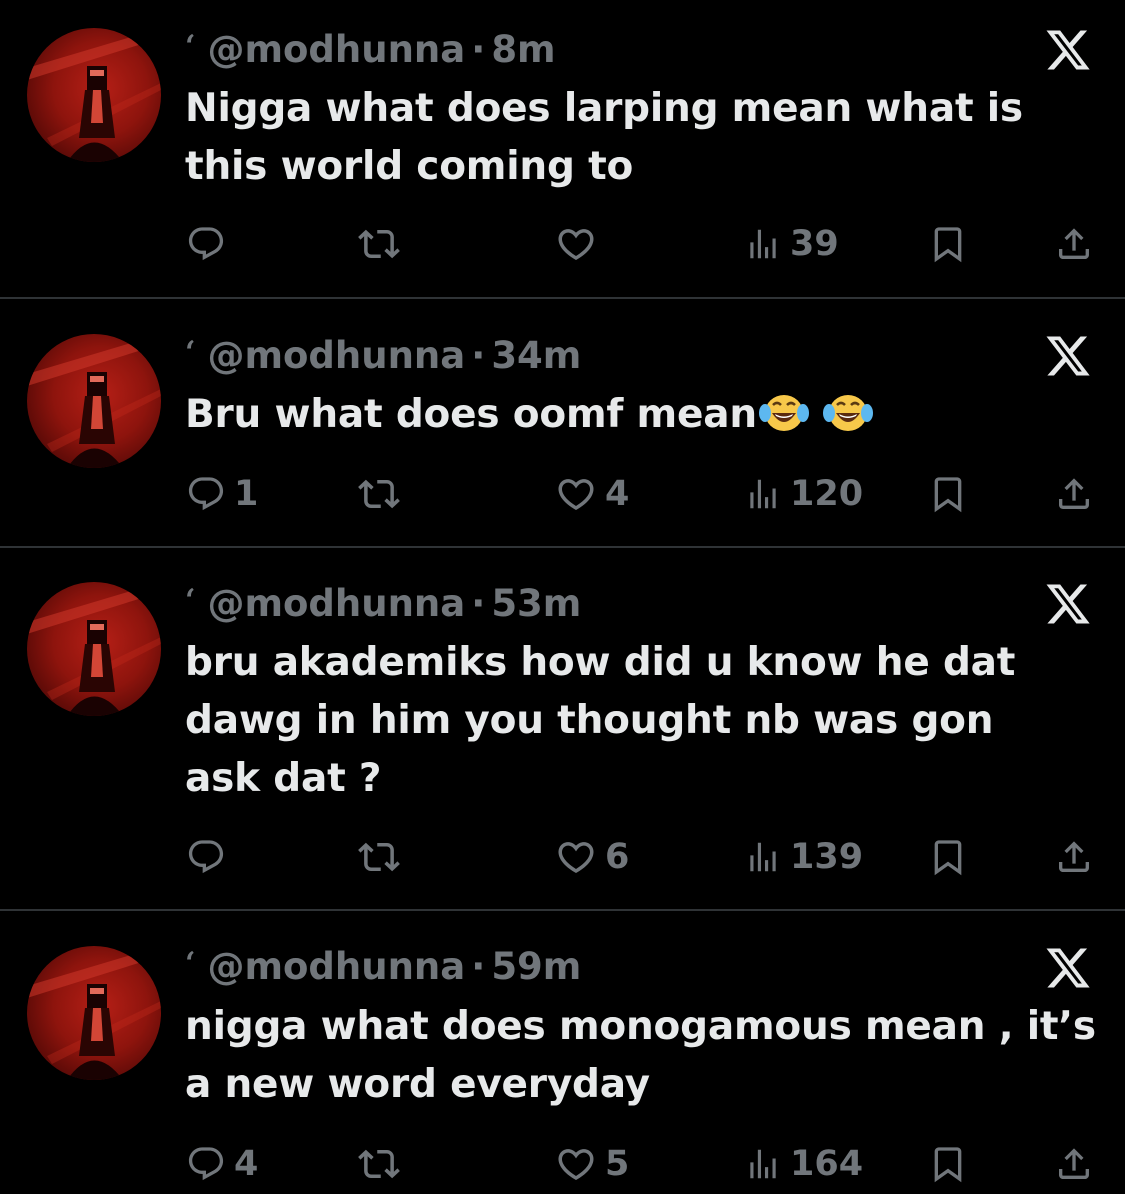 This screenshot has width=1125, height=1194. I want to click on action-bar: 39, so click(562, 244).